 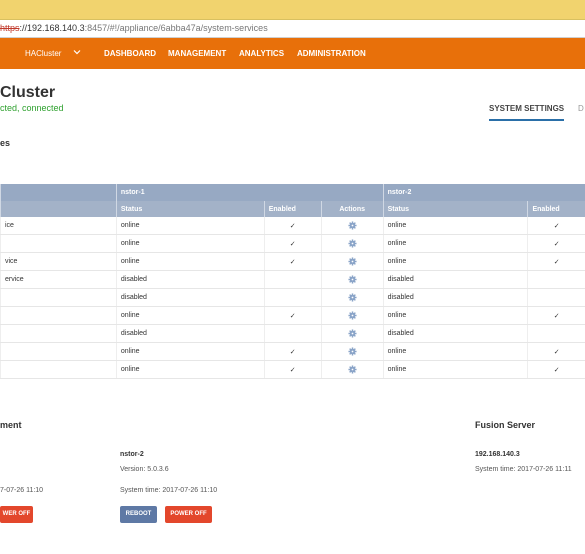 What do you see at coordinates (331, 53) in the screenshot?
I see `nav-administration: ADMINISTRATION` at bounding box center [331, 53].